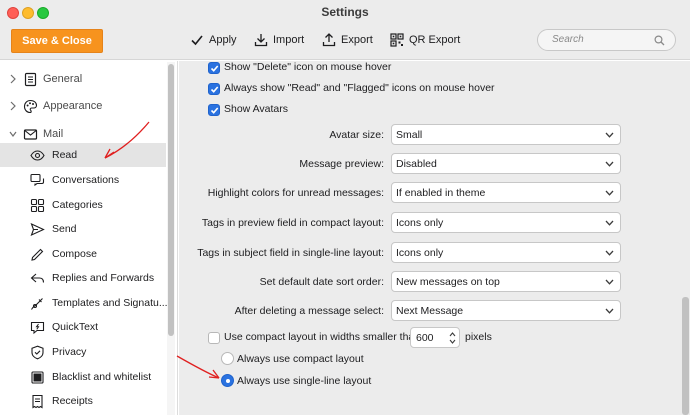 The image size is (690, 415). I want to click on sidebar-item-label: Replies and Forwards, so click(103, 278).